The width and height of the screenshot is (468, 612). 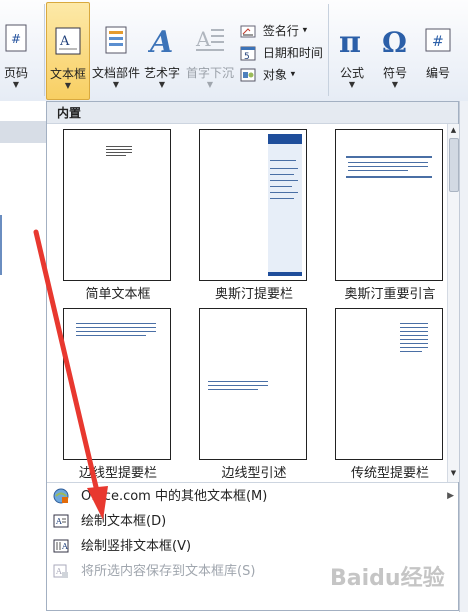 I want to click on menu-divider, so click(x=252, y=482).